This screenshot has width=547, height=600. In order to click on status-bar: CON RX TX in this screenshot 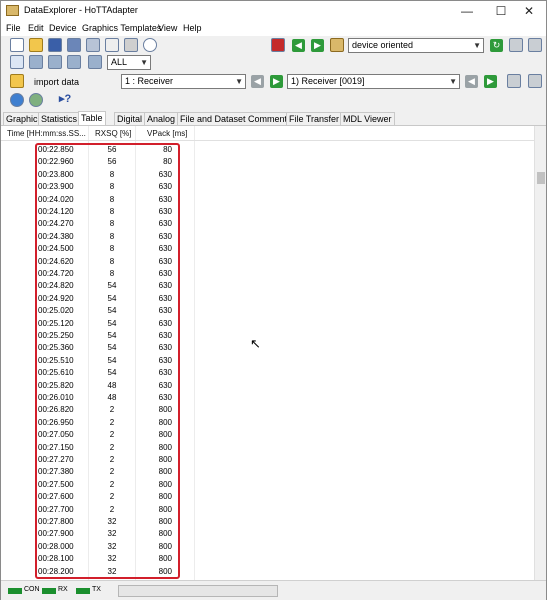, I will do `click(273, 590)`.